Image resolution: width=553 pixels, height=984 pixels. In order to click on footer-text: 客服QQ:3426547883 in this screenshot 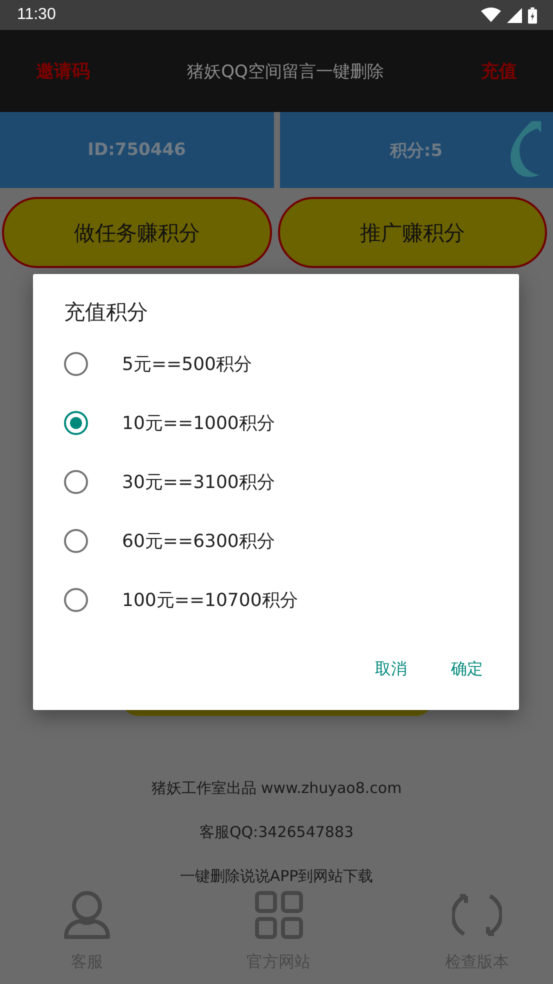, I will do `click(276, 832)`.